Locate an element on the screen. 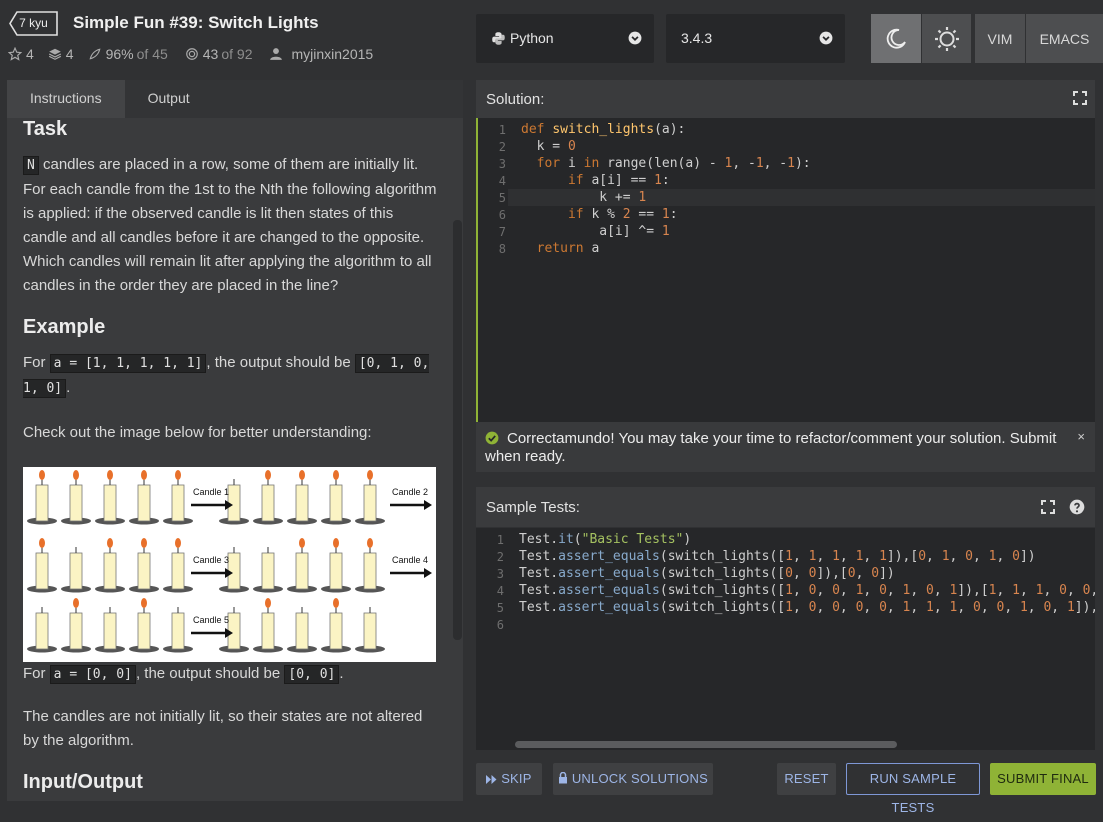 This screenshot has height=822, width=1103. rank-label: 7 kyu is located at coordinates (33, 23).